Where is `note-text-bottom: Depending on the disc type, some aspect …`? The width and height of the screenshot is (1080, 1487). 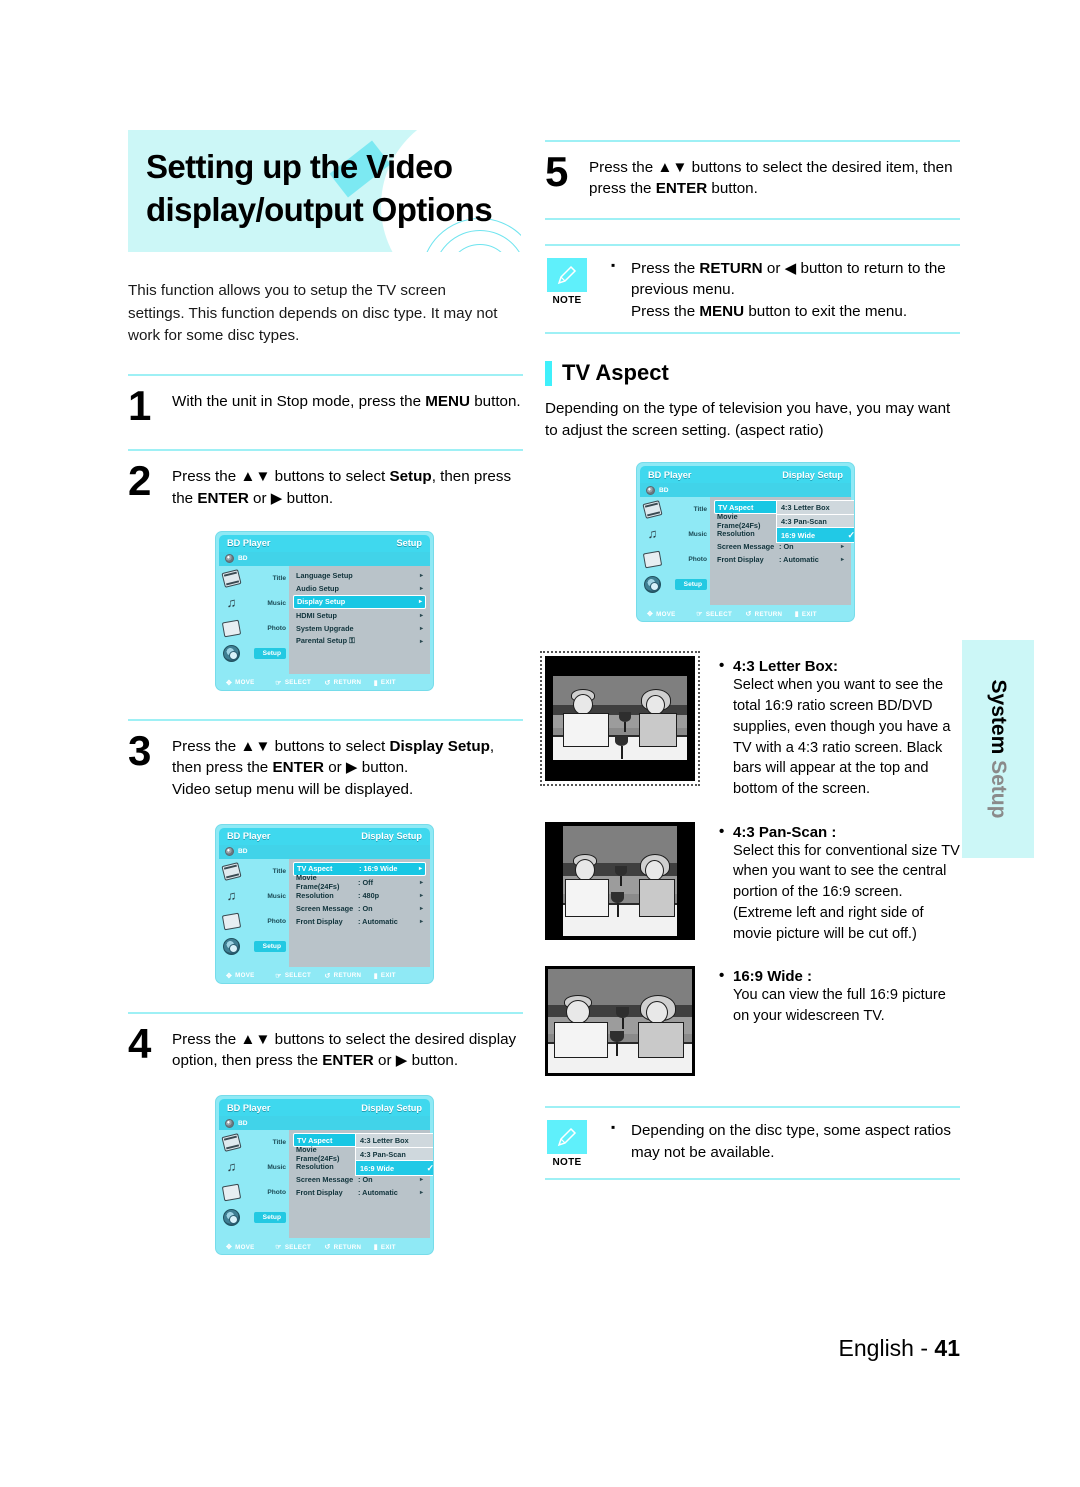
note-text-bottom: Depending on the disc type, some aspect … is located at coordinates (774, 1141).